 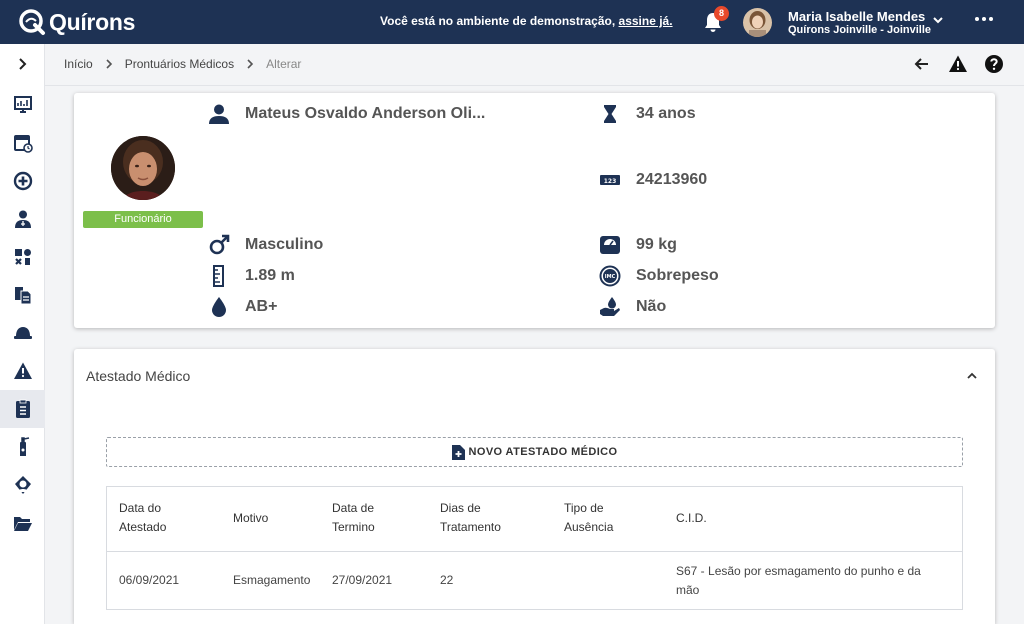 I want to click on user-avatar, so click(x=757, y=22).